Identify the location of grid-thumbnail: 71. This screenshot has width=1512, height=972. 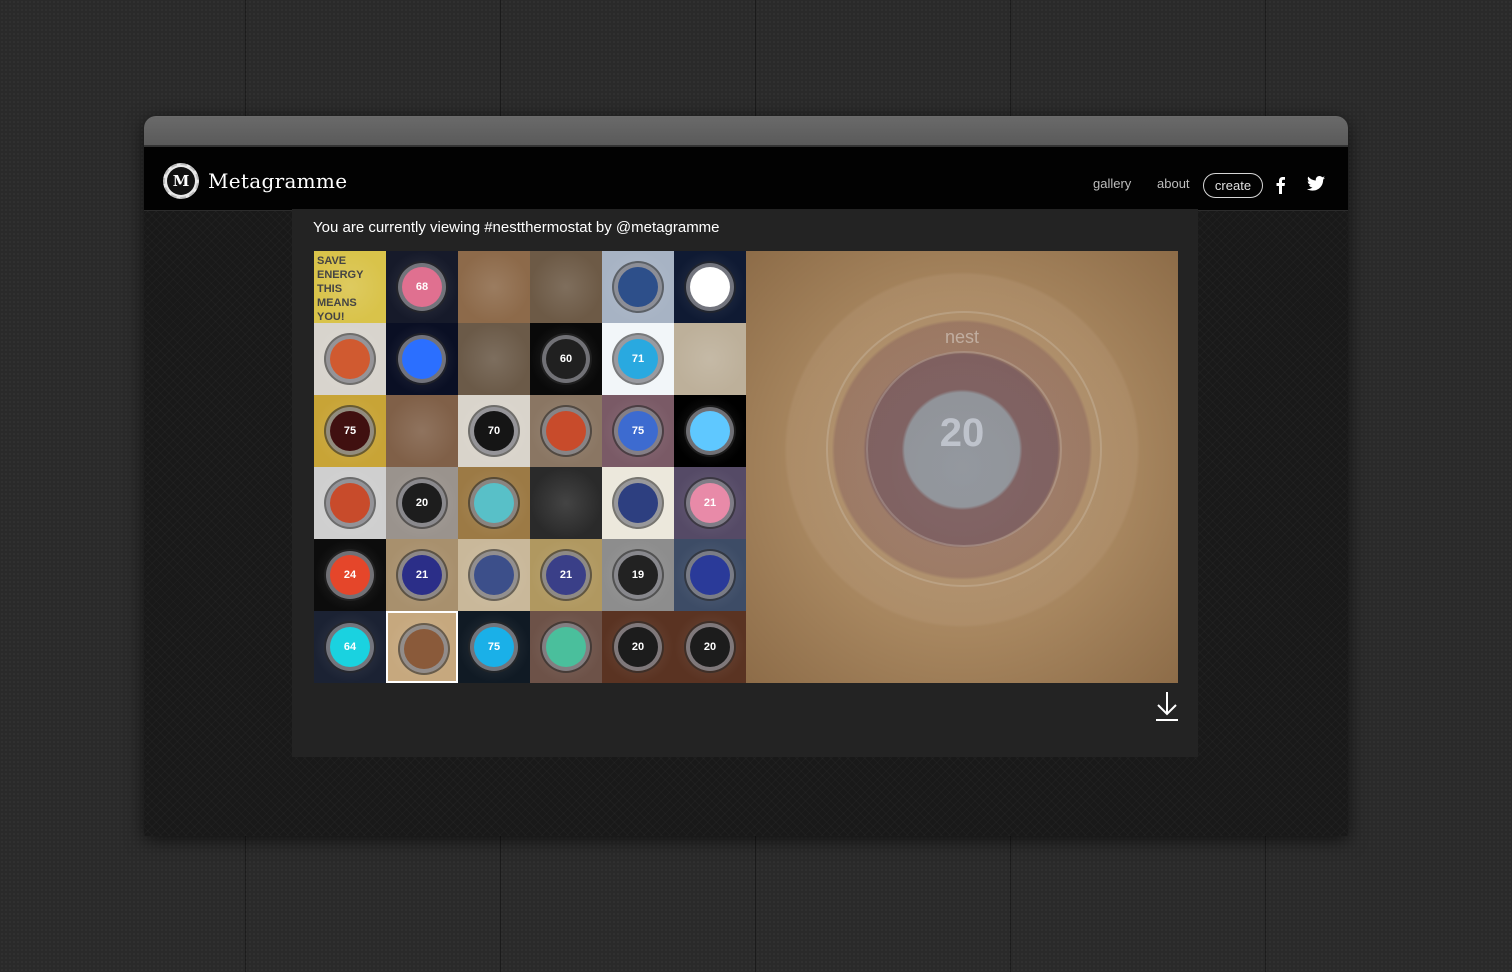
(638, 359).